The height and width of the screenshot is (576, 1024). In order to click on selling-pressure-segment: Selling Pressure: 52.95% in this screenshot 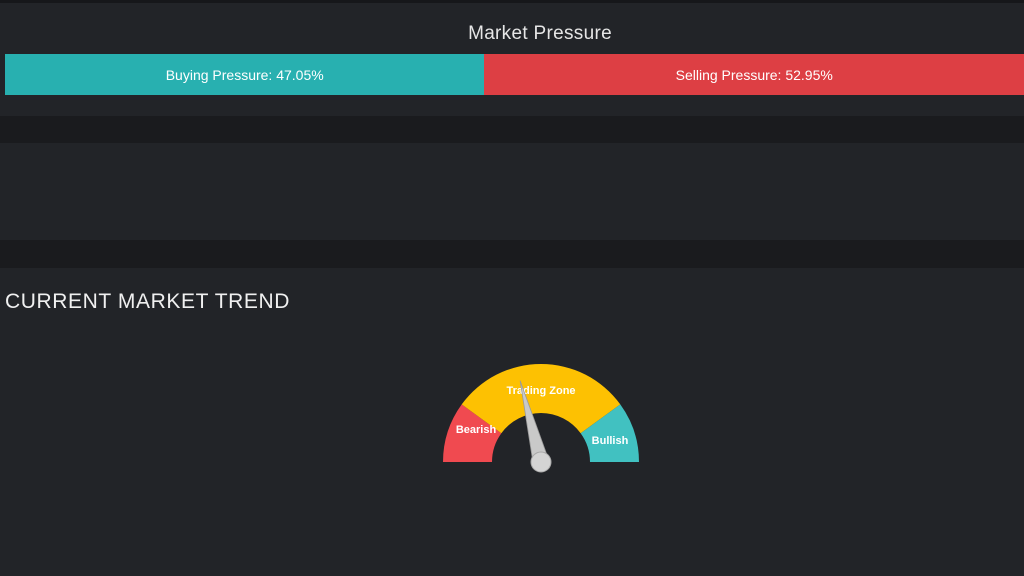, I will do `click(754, 74)`.